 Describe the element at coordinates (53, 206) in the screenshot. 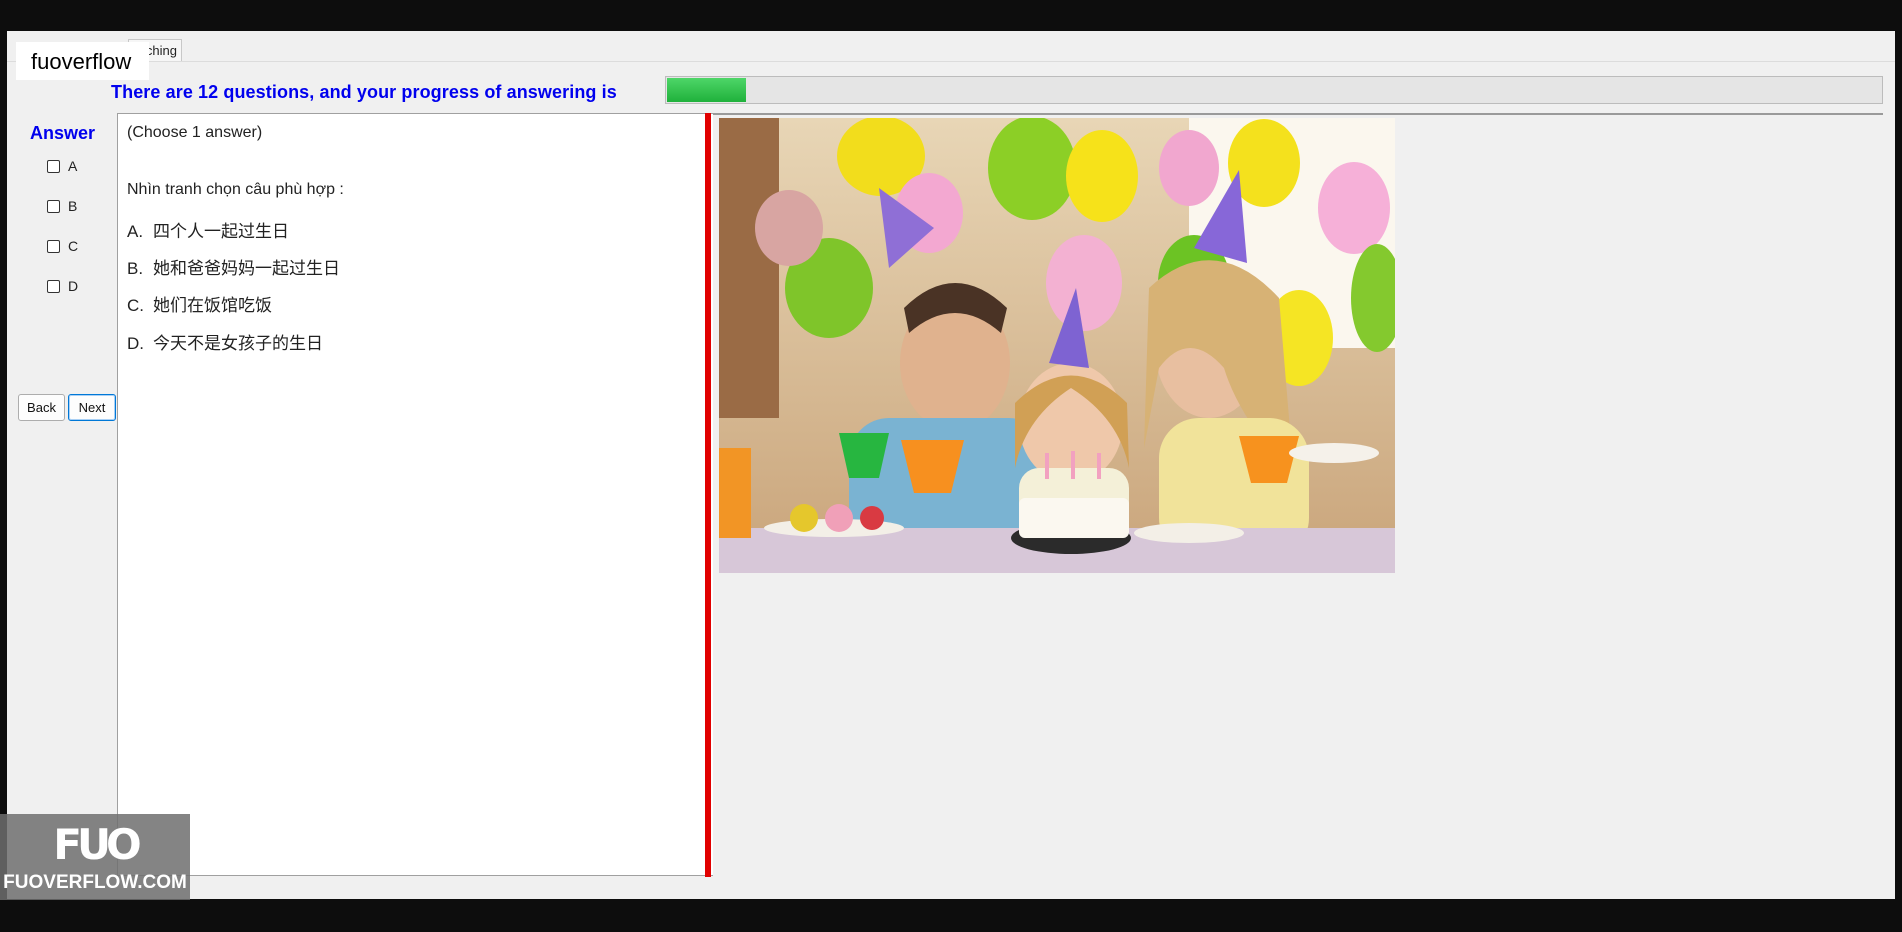

I see `checkbox-b` at that location.